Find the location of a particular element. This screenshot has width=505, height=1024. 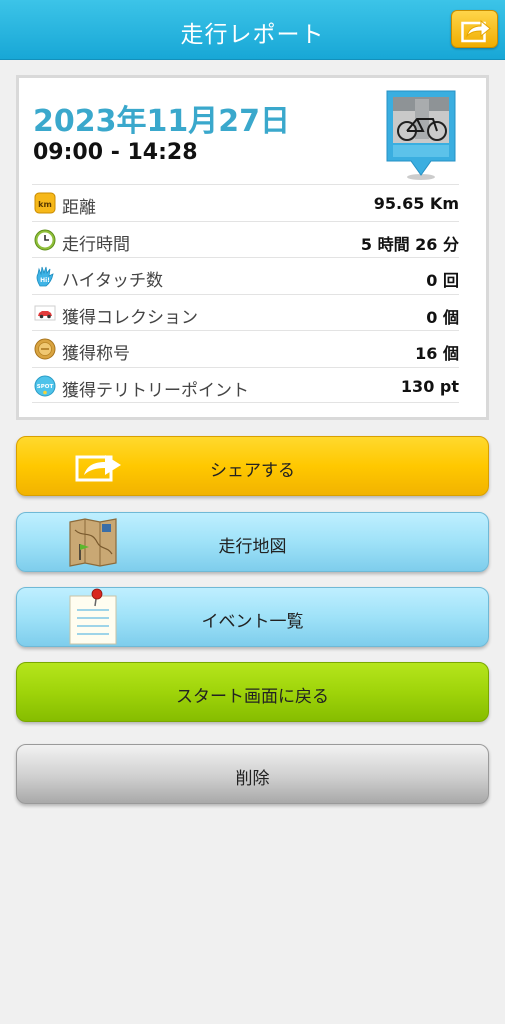

app-header: 走行レポート is located at coordinates (252, 30).